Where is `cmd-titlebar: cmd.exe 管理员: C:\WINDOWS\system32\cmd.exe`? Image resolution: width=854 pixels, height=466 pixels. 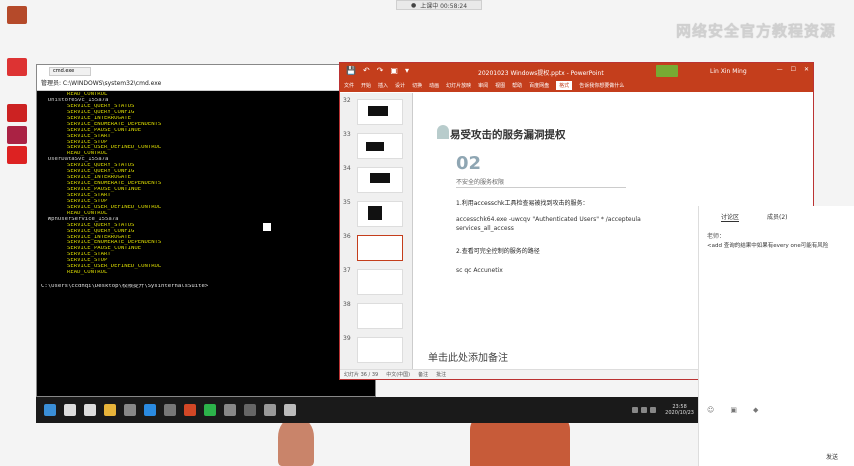
cmd-titlebar: cmd.exe 管理员: C:\WINDOWS\system32\cmd.exe is located at coordinates (206, 78).